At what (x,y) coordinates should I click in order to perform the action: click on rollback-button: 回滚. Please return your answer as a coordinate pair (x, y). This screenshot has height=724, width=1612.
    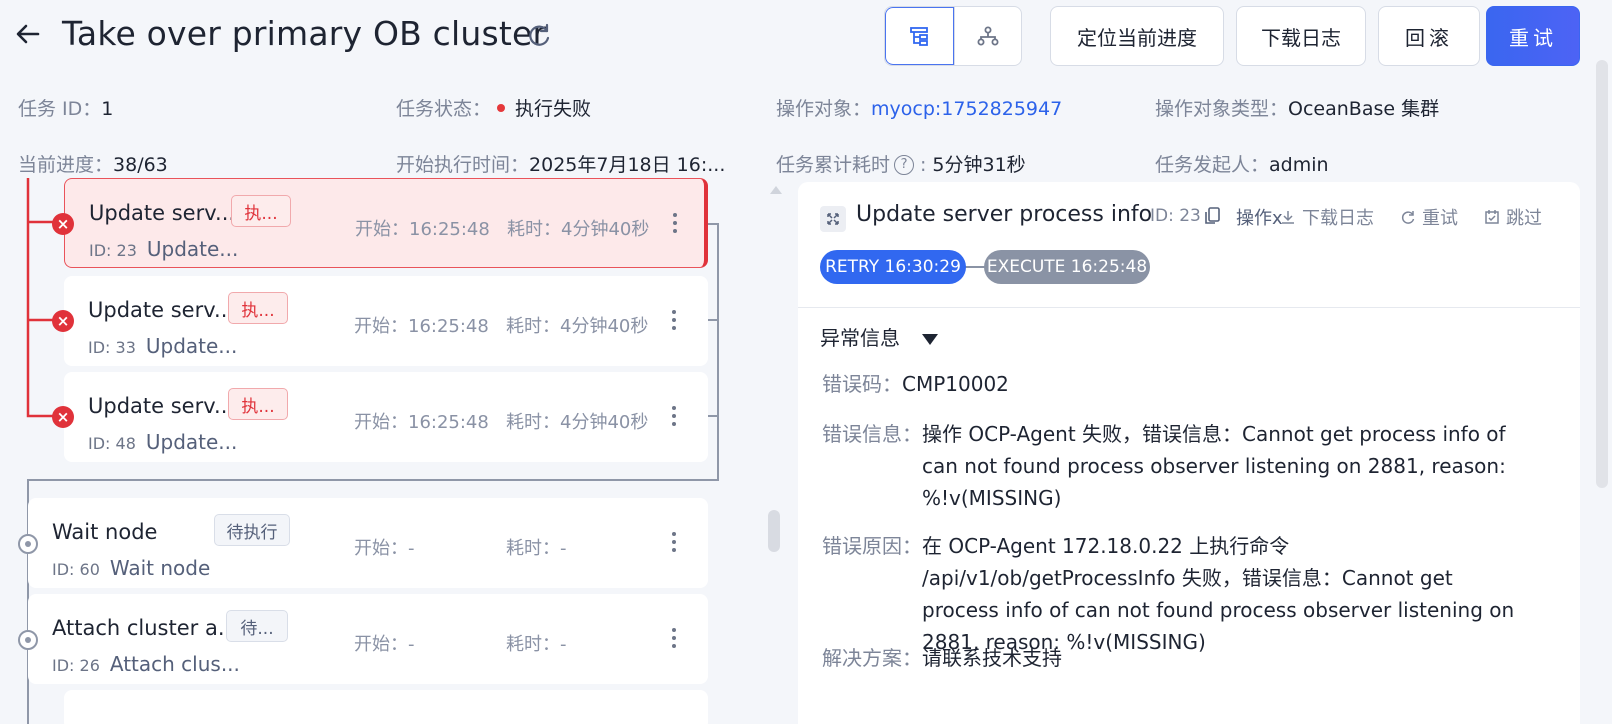
    Looking at the image, I should click on (1429, 36).